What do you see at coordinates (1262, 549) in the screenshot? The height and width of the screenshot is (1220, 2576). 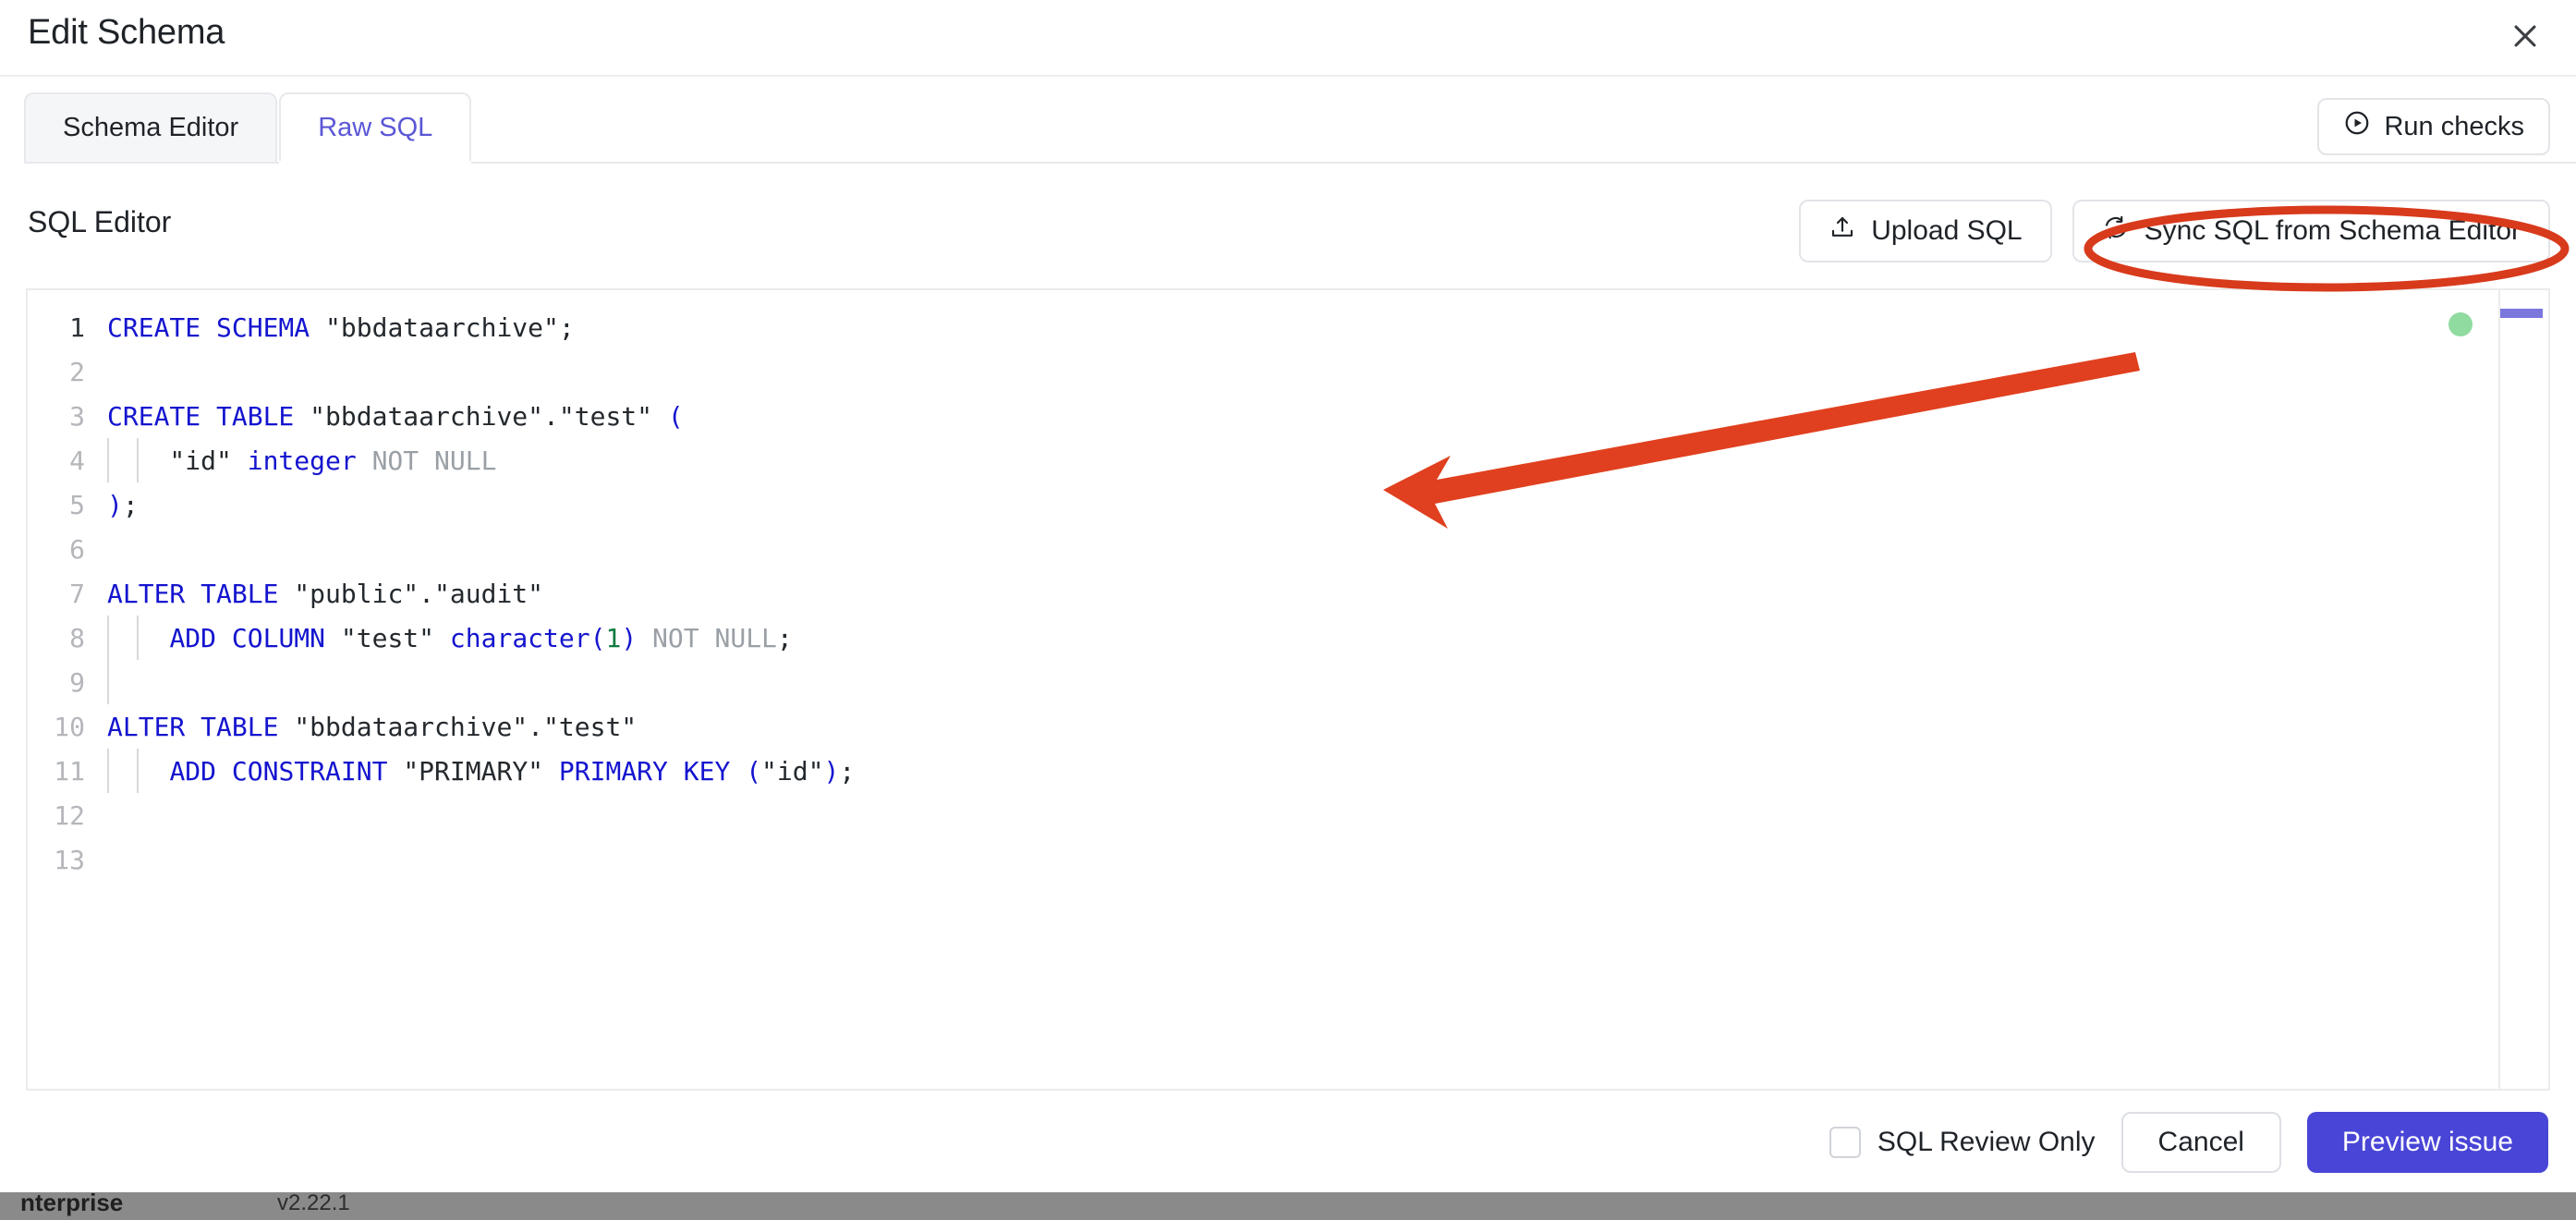 I see `code-line: 6` at bounding box center [1262, 549].